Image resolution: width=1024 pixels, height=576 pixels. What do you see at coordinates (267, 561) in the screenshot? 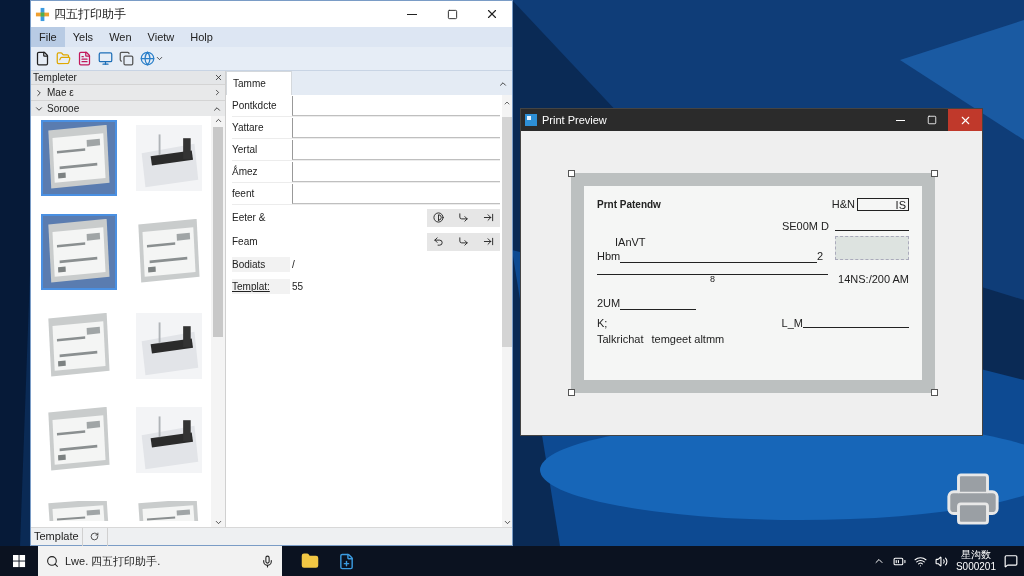
I see `microphone-icon` at bounding box center [267, 561].